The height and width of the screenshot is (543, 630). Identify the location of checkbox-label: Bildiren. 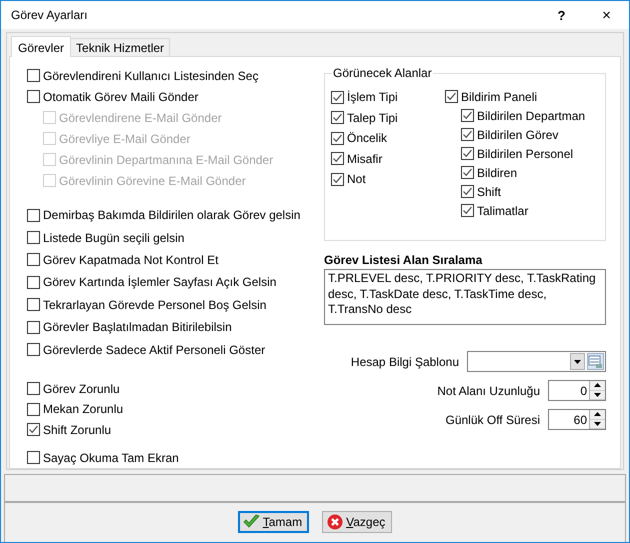
(497, 173).